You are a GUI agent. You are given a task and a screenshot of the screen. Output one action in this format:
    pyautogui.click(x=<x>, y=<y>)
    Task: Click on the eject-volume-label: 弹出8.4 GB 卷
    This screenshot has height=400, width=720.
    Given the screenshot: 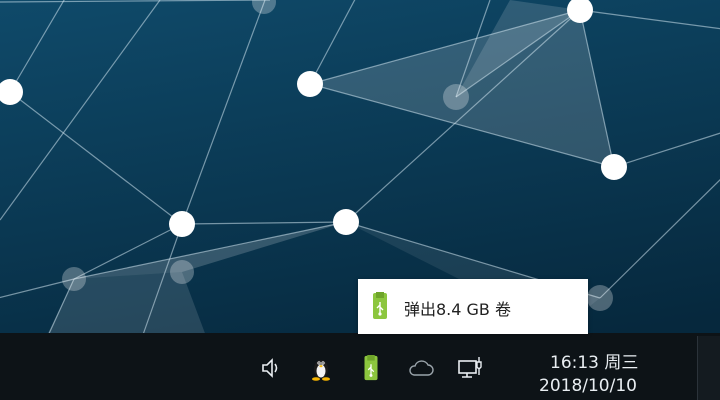 What is the action you would take?
    pyautogui.click(x=457, y=309)
    